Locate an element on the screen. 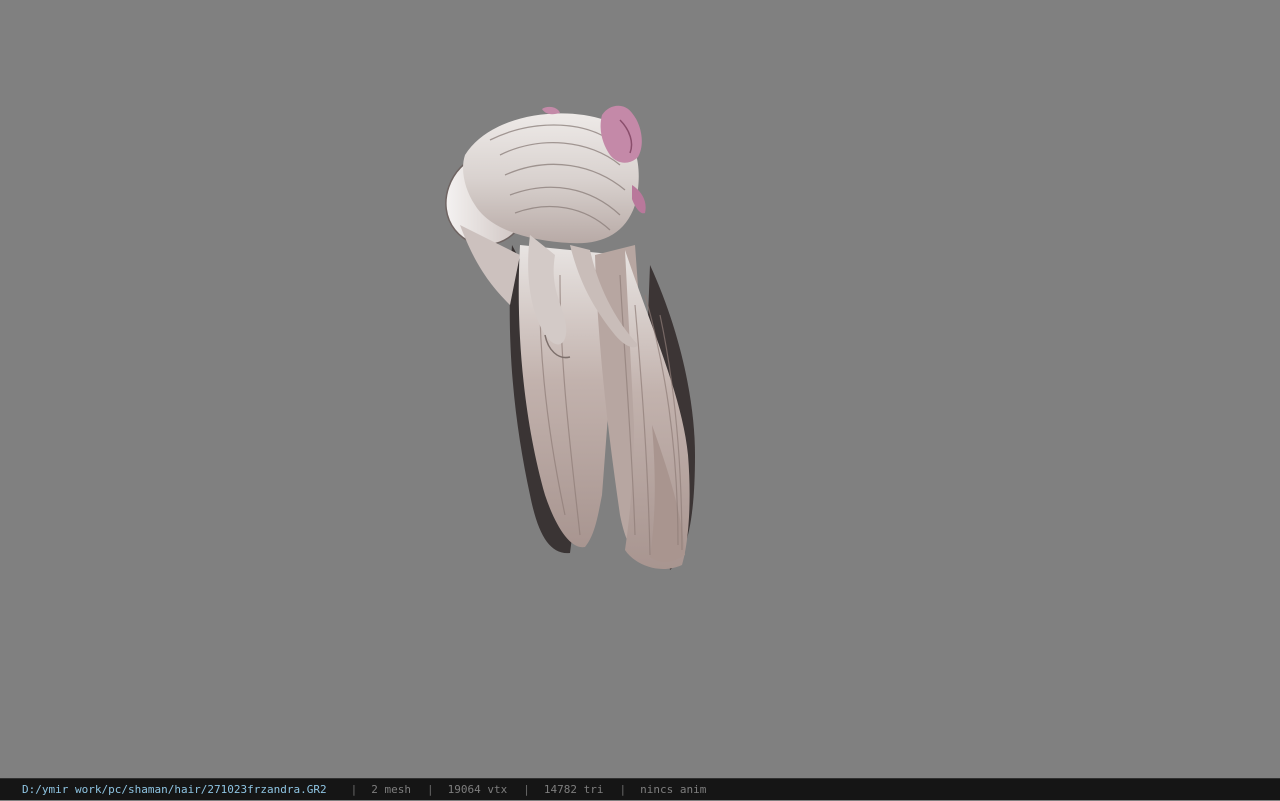 The height and width of the screenshot is (801, 1280). hair-model-icon is located at coordinates (570, 340).